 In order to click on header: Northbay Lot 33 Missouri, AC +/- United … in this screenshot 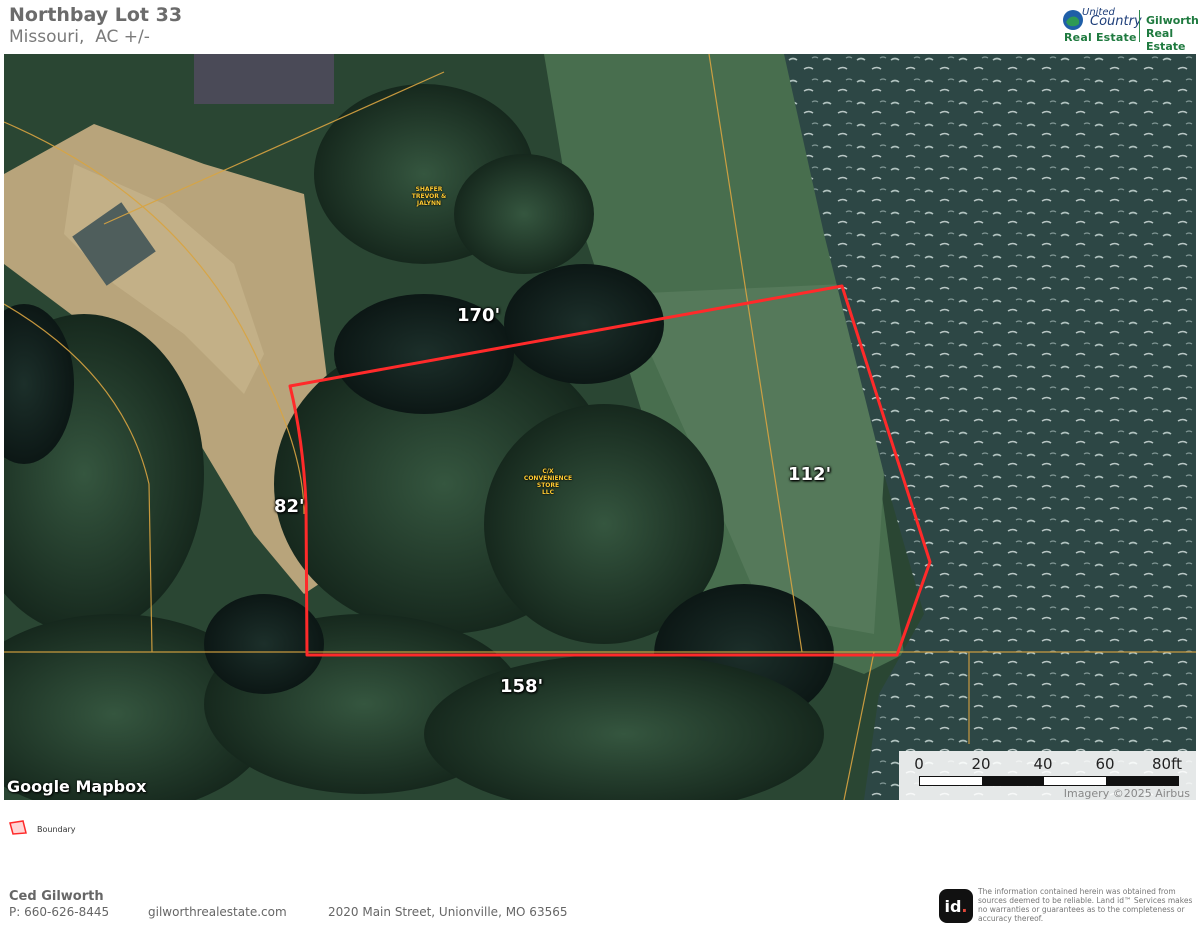, I will do `click(600, 26)`.